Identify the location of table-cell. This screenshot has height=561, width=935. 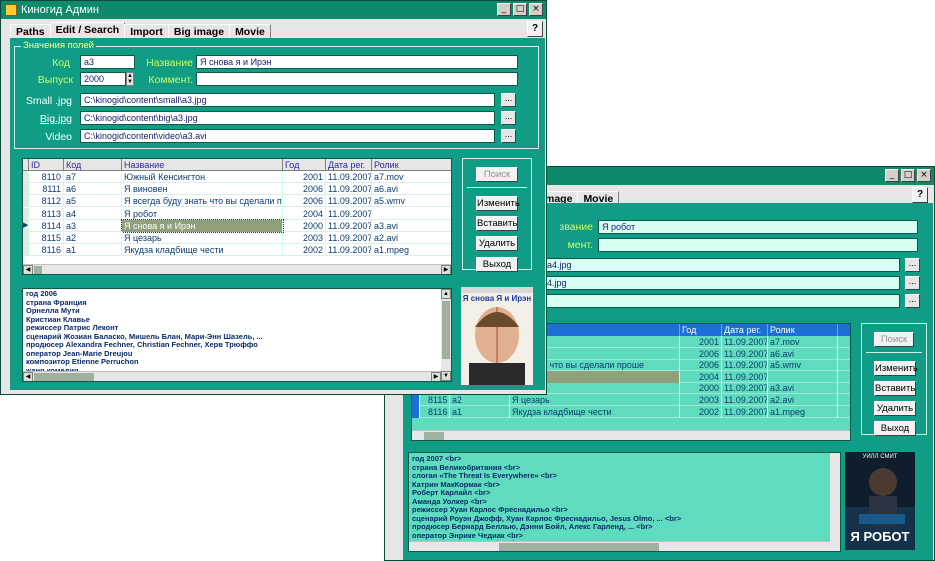
(411, 214).